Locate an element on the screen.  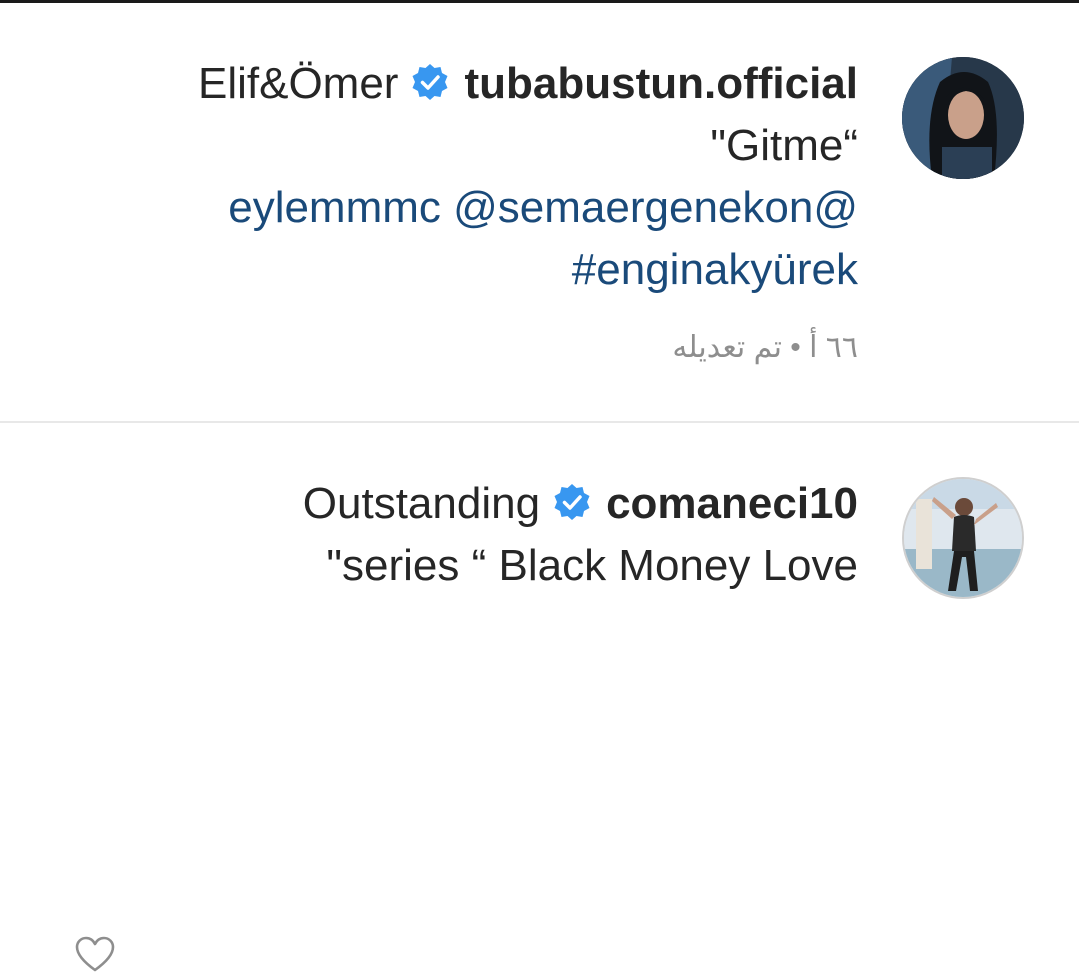
heart-outline-icon is located at coordinates (95, 955).